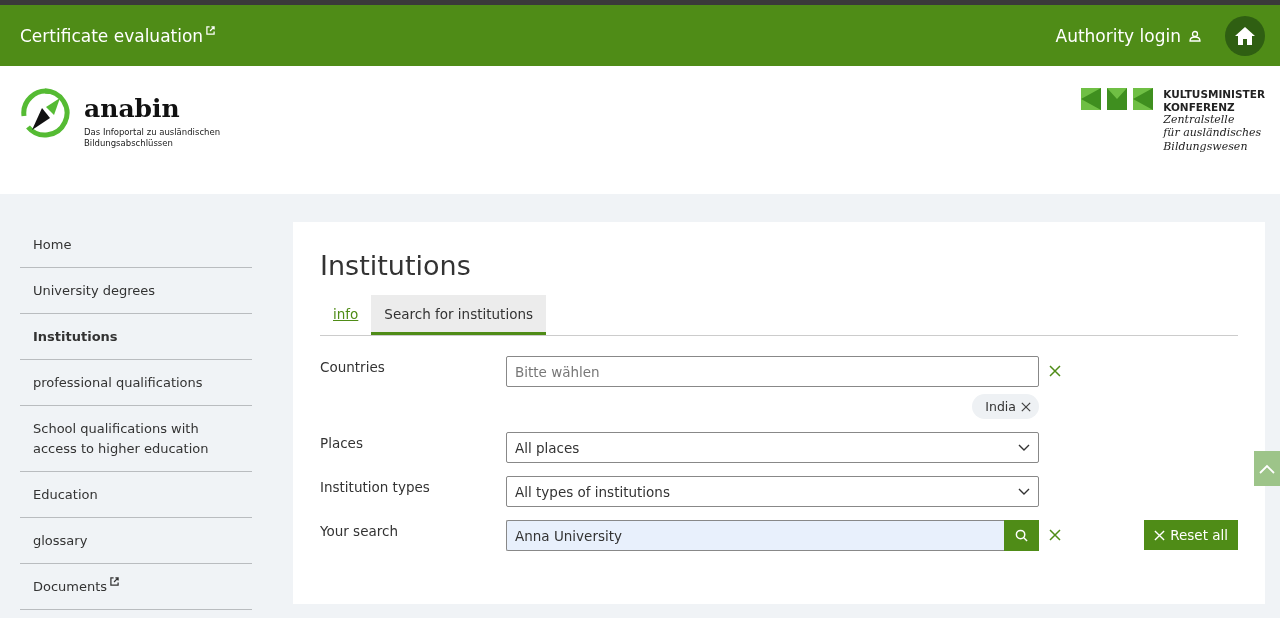 This screenshot has width=1280, height=618. Describe the element at coordinates (1117, 99) in the screenshot. I see `kmk-logo-icon` at that location.